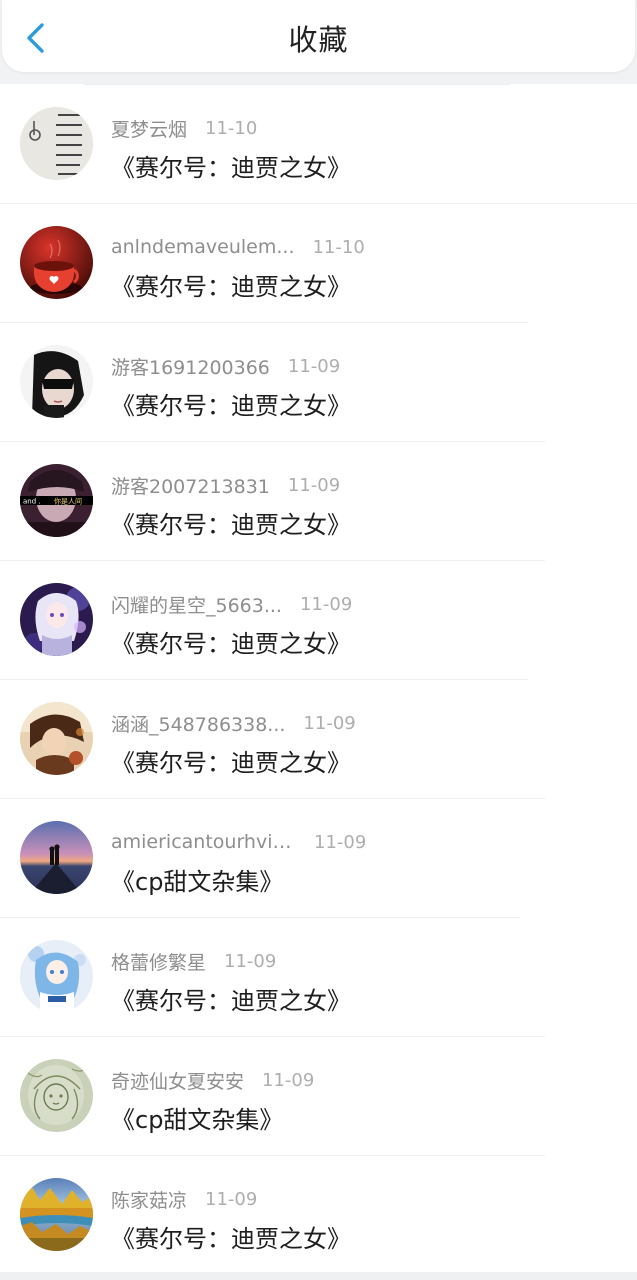  I want to click on top-bar: 收藏, so click(318, 36).